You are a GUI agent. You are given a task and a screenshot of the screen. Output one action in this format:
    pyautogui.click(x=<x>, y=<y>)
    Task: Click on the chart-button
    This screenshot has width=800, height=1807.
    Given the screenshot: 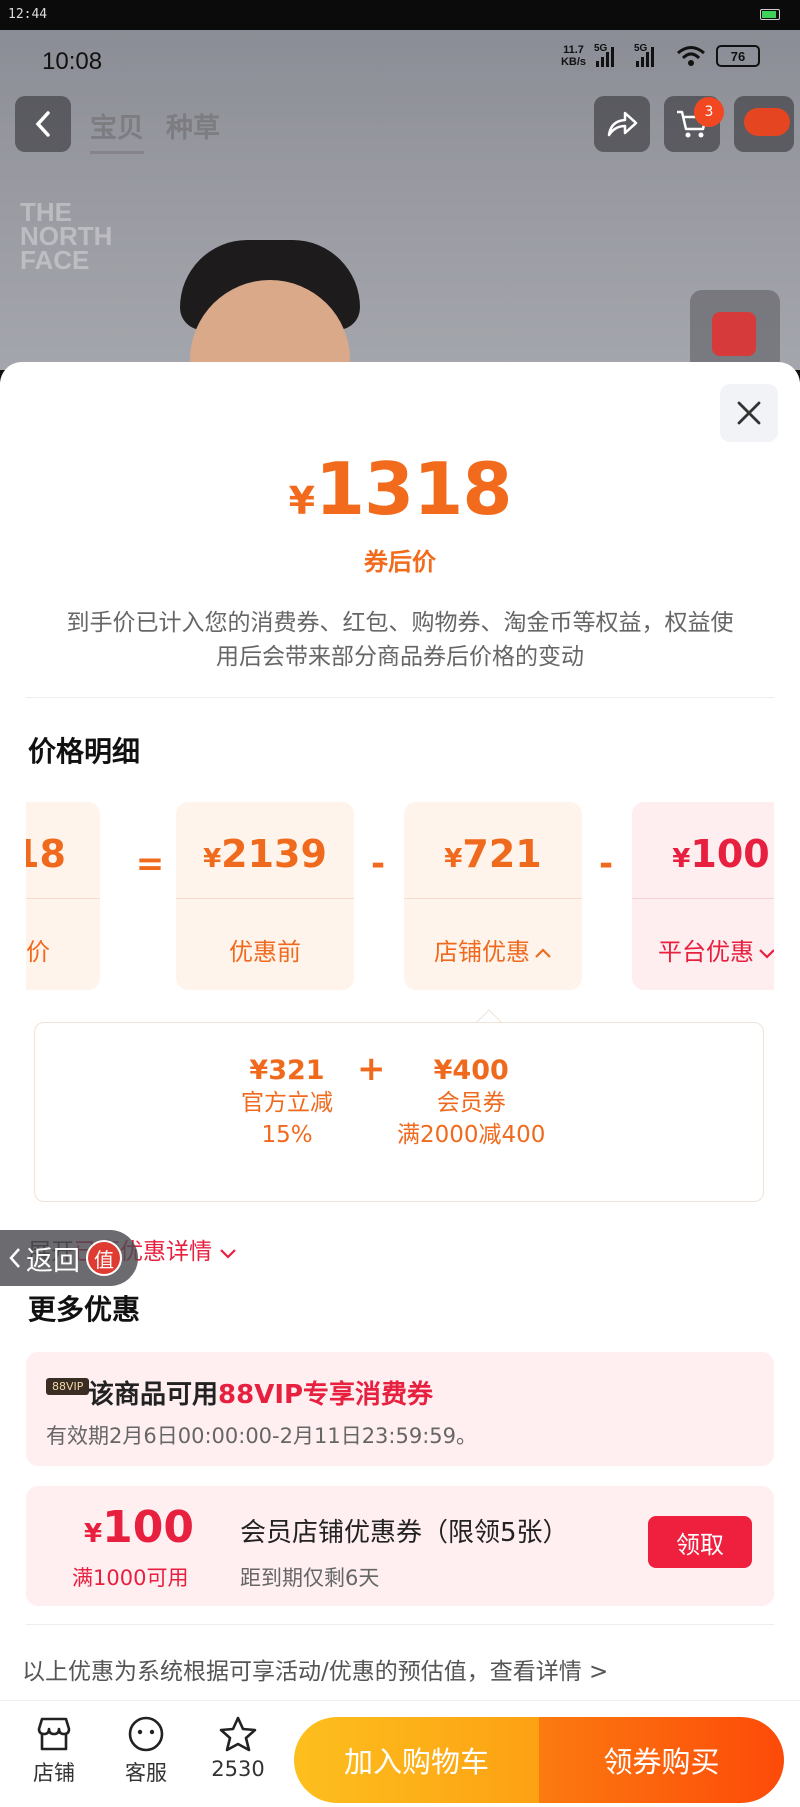 What is the action you would take?
    pyautogui.click(x=735, y=330)
    